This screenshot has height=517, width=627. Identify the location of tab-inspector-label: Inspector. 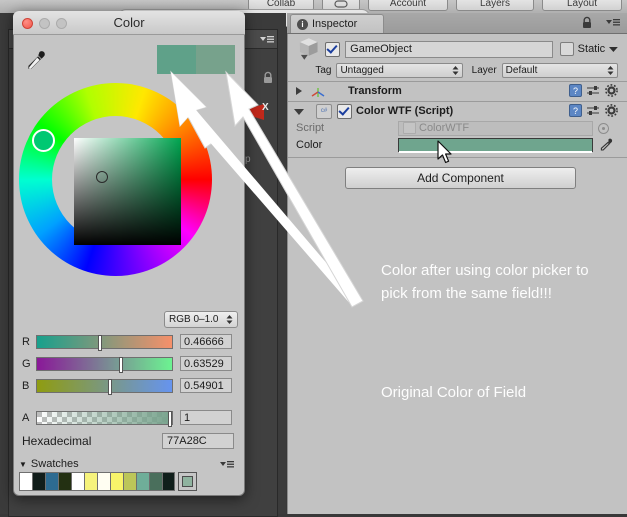
(335, 24).